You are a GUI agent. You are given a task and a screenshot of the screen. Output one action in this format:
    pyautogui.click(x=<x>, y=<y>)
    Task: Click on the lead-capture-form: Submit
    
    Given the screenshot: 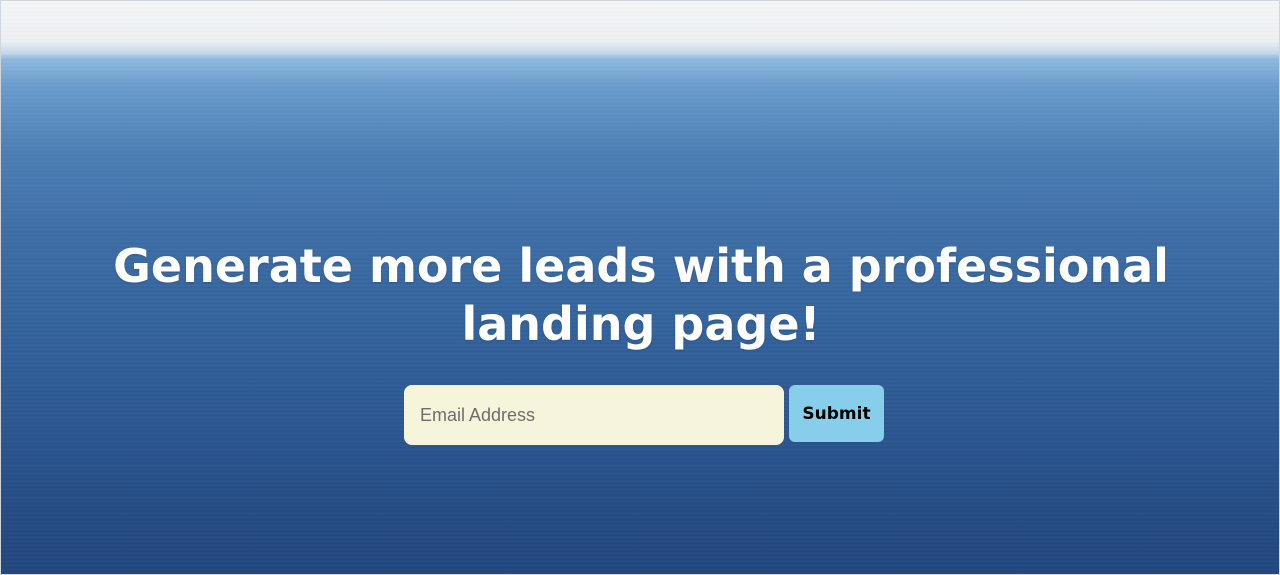 What is the action you would take?
    pyautogui.click(x=644, y=415)
    